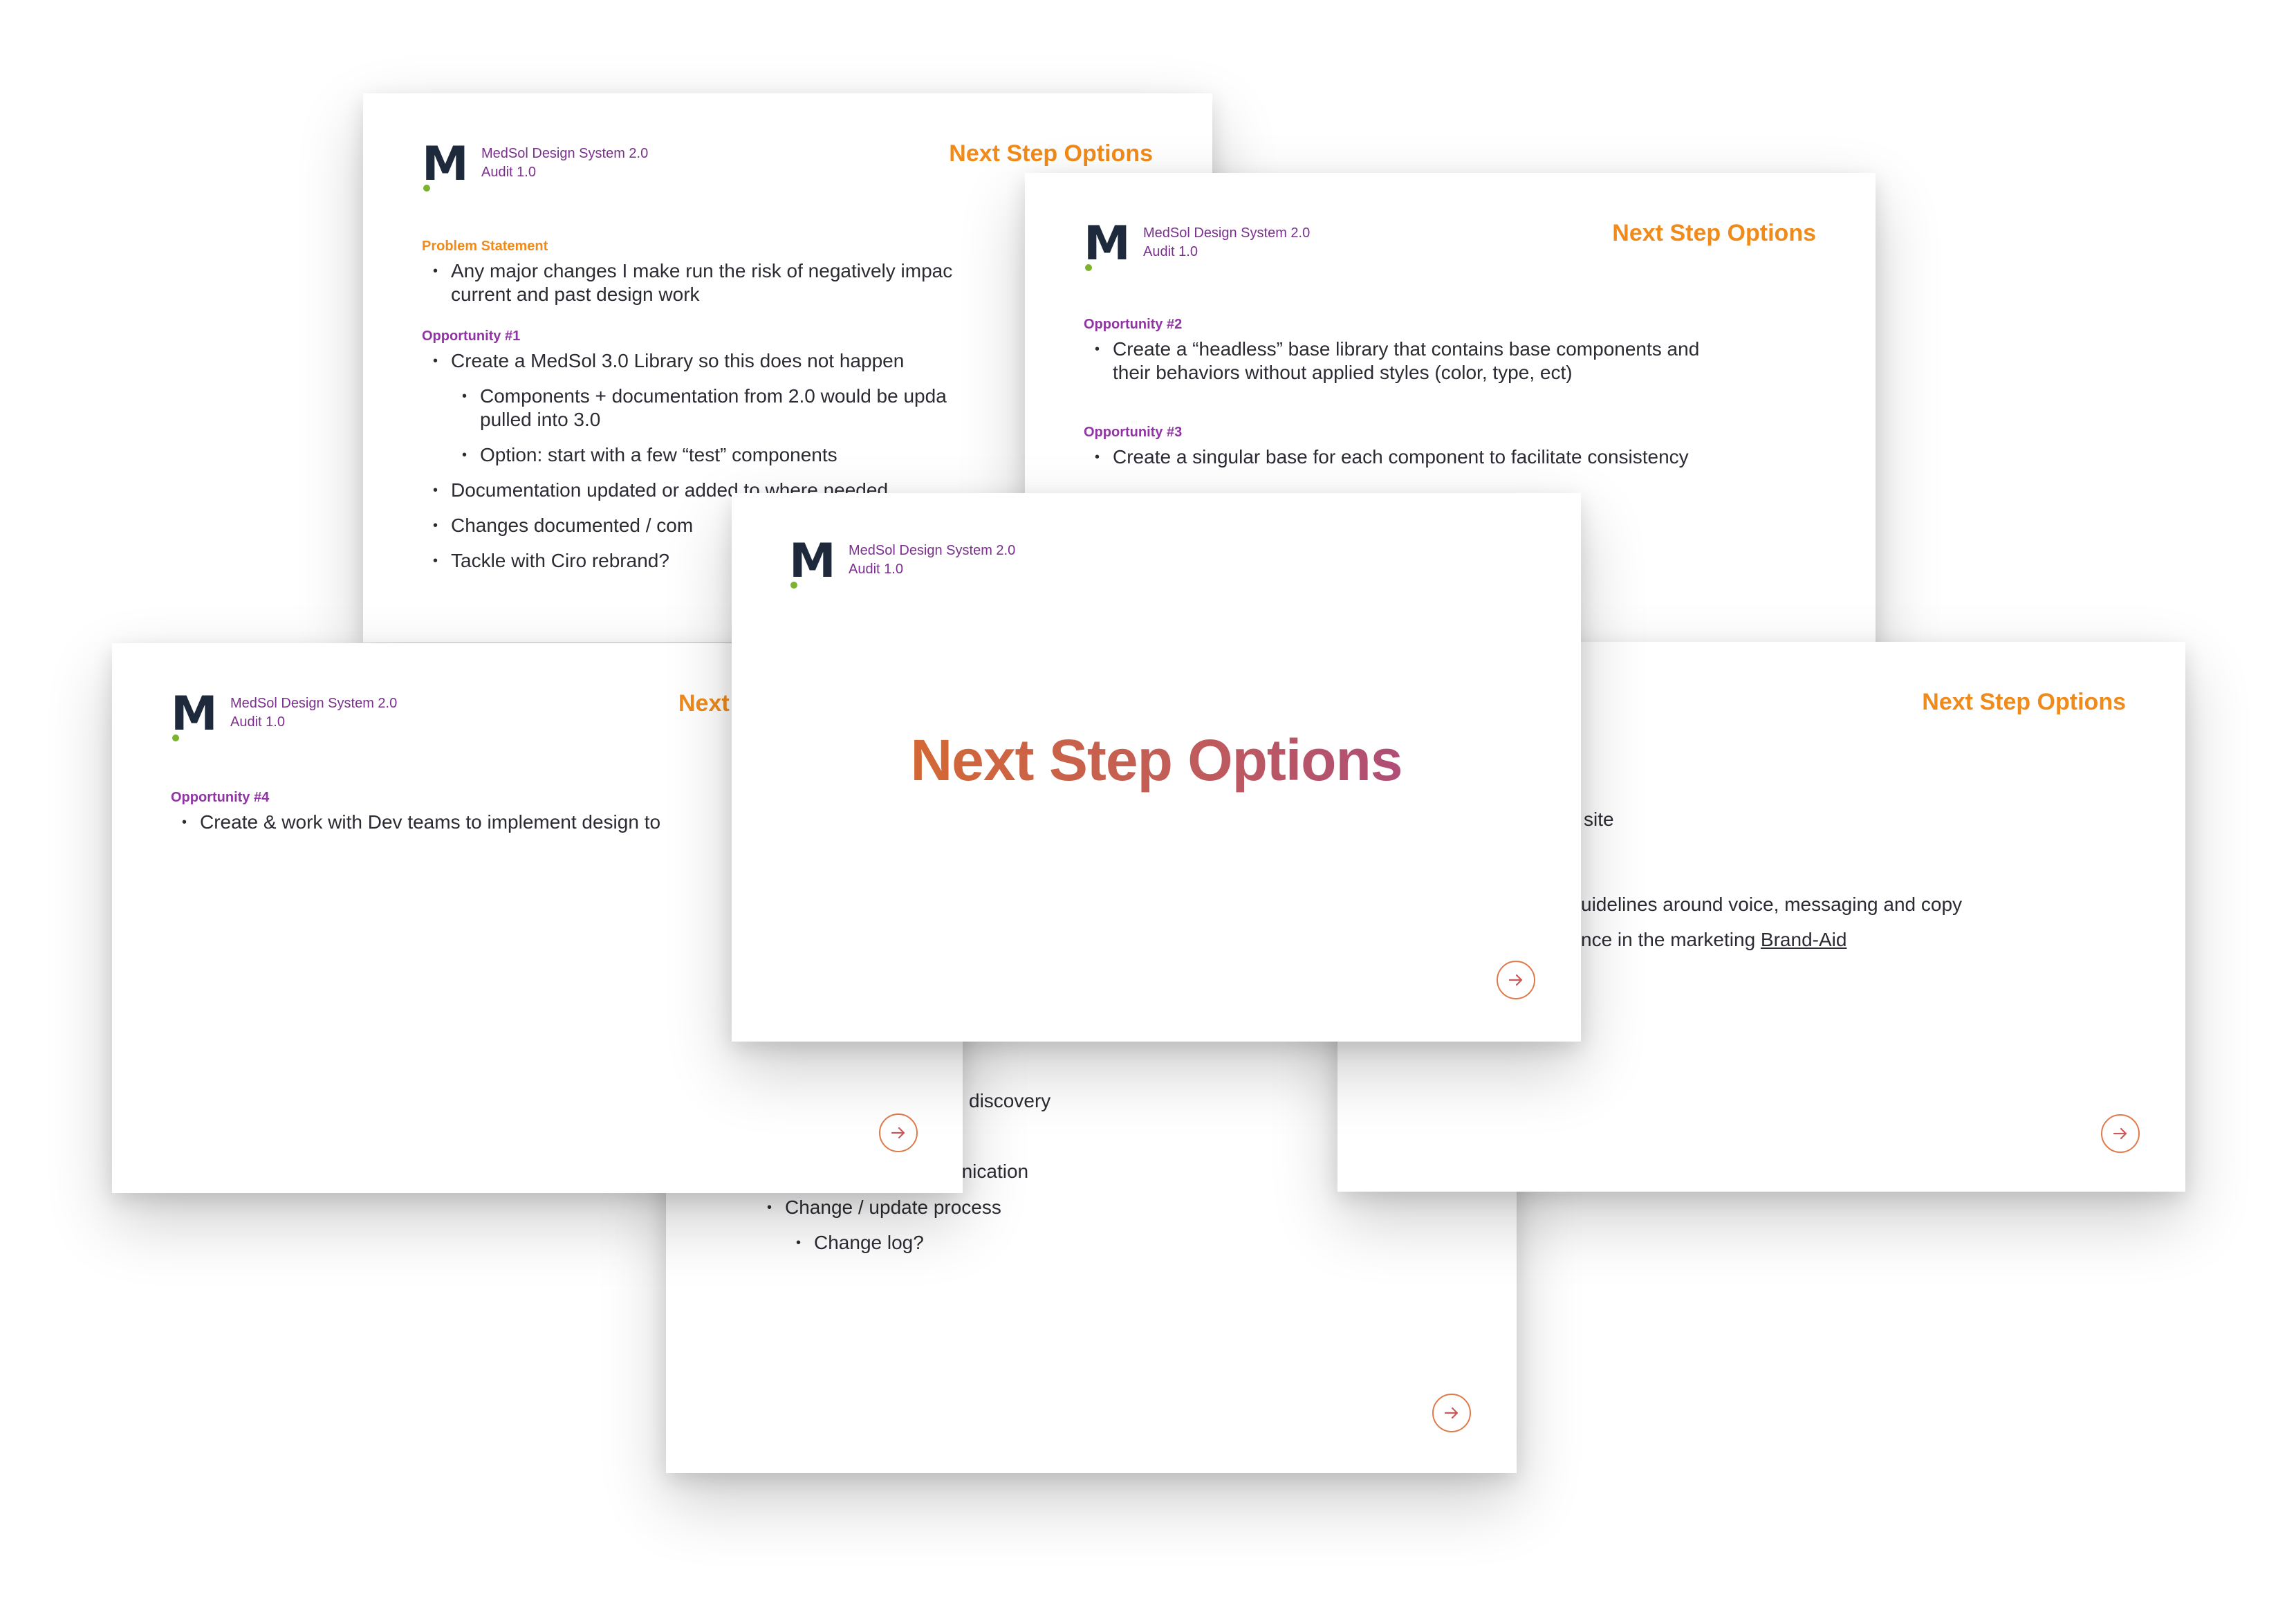  I want to click on text-fragment: site, so click(1599, 819).